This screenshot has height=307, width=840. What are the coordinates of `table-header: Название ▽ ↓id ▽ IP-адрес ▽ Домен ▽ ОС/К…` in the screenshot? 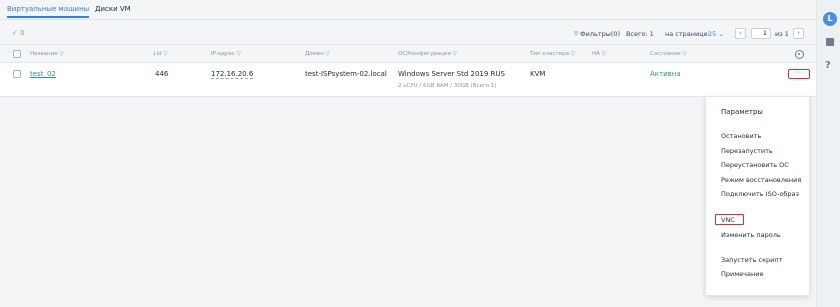 It's located at (408, 53).